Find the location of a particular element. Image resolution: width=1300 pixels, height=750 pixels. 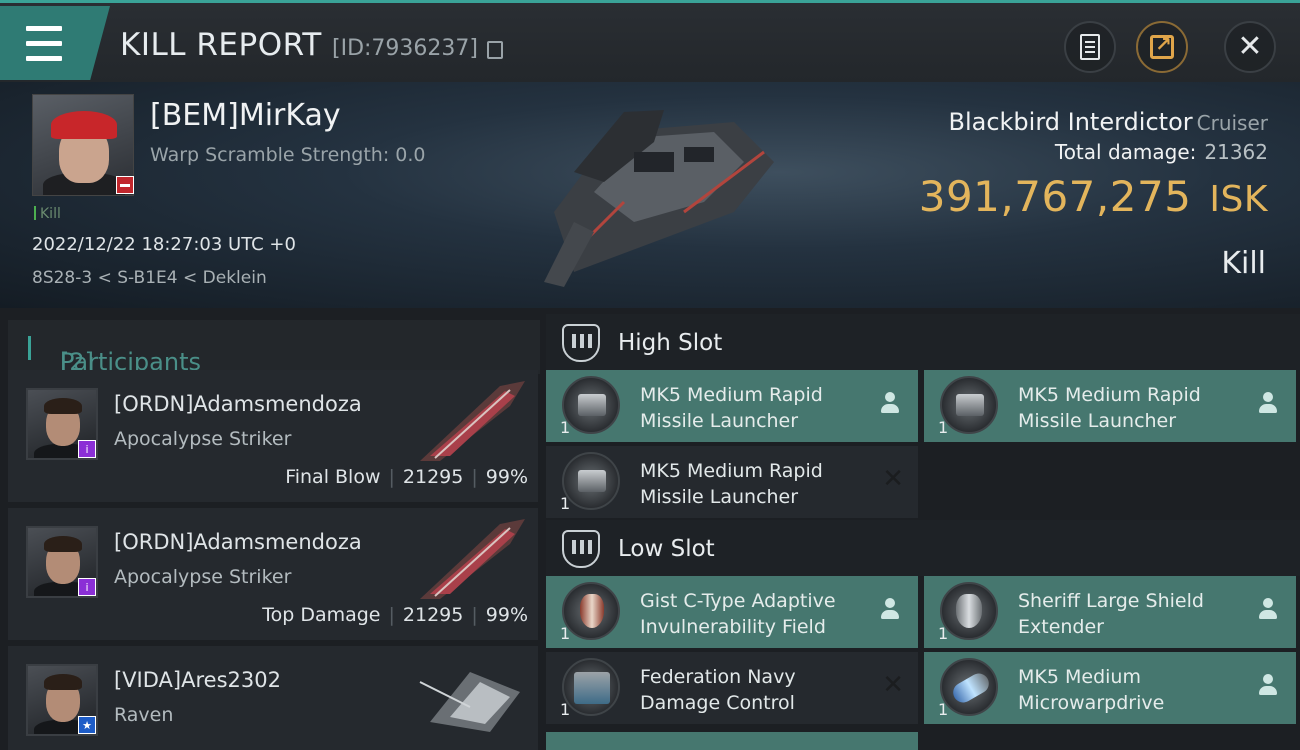

low-slot-header: Low Slot is located at coordinates (923, 548).